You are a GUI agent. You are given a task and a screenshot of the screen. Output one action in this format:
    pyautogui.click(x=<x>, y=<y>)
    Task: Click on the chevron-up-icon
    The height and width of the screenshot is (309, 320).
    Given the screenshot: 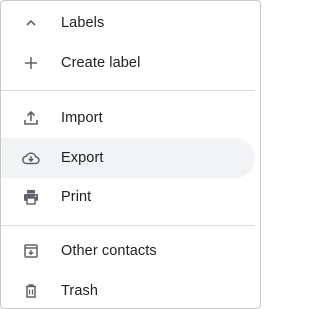 What is the action you would take?
    pyautogui.click(x=31, y=23)
    